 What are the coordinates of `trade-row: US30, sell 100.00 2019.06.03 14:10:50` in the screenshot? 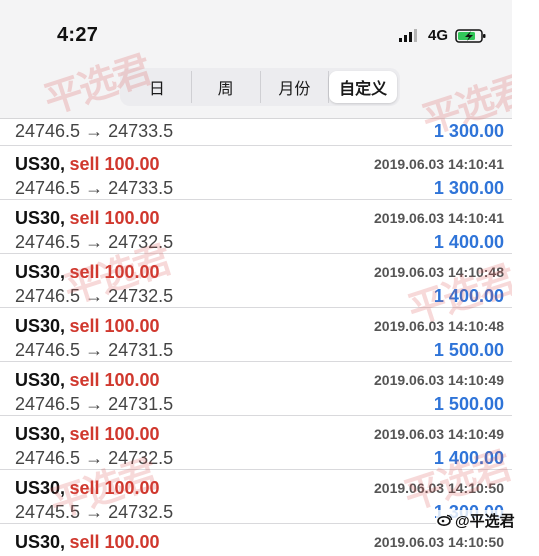 It's located at (256, 540).